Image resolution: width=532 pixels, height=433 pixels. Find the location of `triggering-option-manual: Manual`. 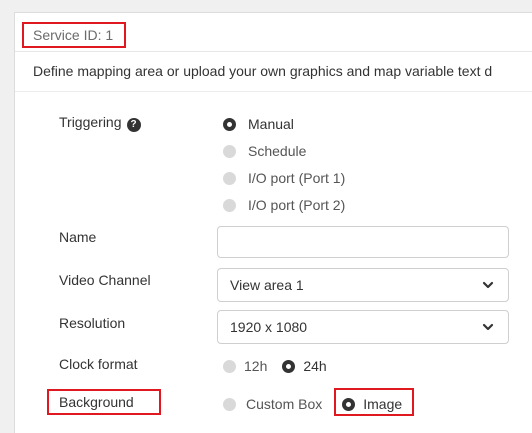

triggering-option-manual: Manual is located at coordinates (258, 124).